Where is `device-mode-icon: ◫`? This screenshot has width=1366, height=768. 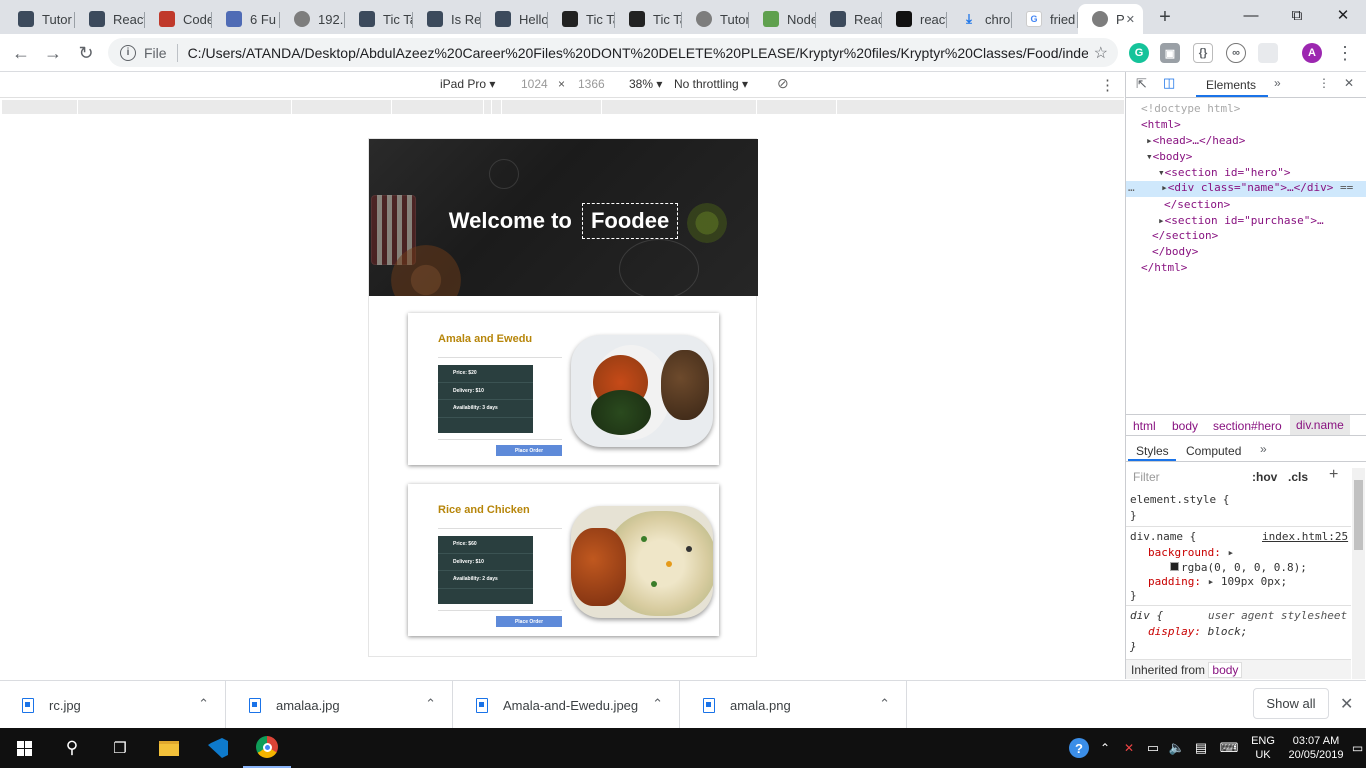 device-mode-icon: ◫ is located at coordinates (1169, 83).